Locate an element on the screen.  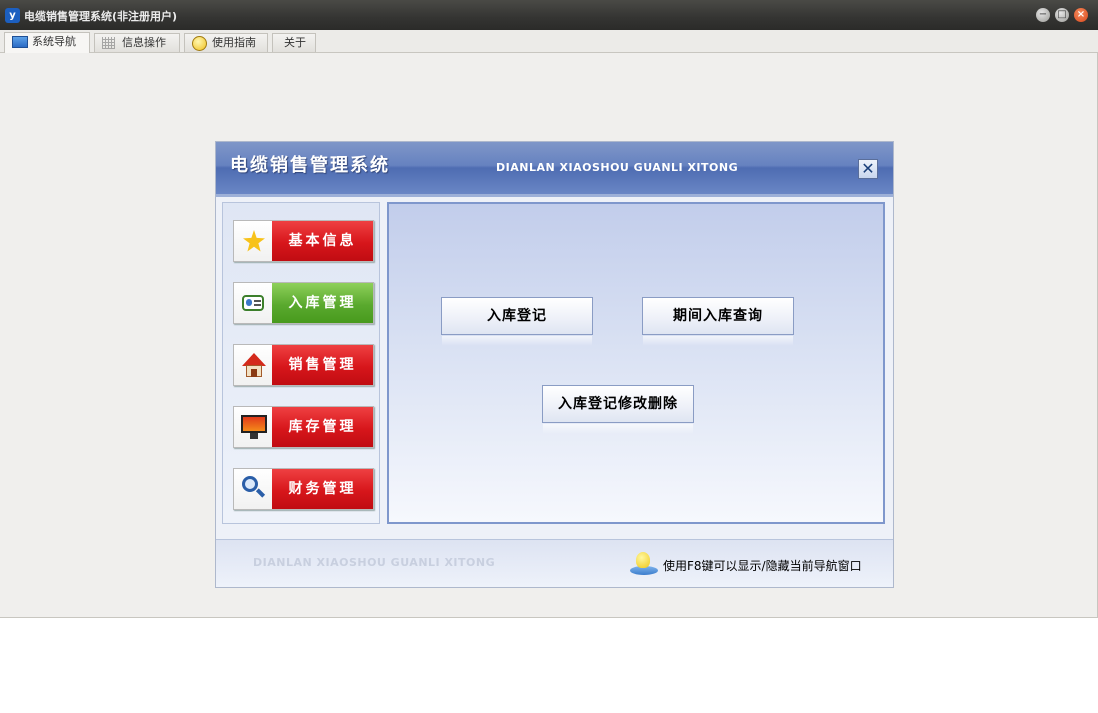
tab-label: 系统导航 is located at coordinates (54, 41).